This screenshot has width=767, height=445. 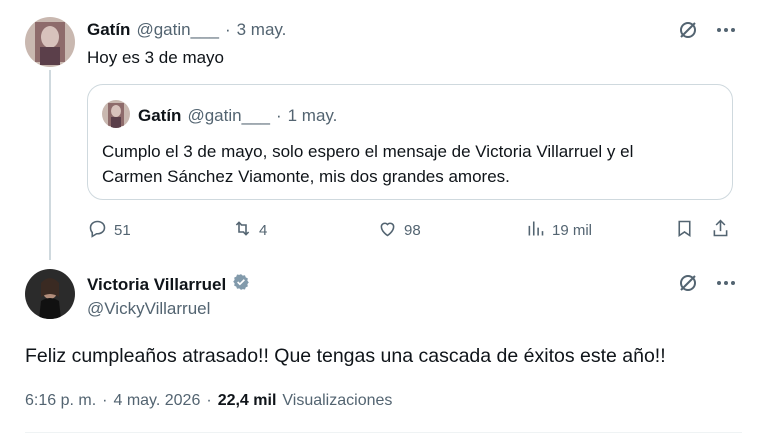 What do you see at coordinates (242, 230) in the screenshot?
I see `repost-icon` at bounding box center [242, 230].